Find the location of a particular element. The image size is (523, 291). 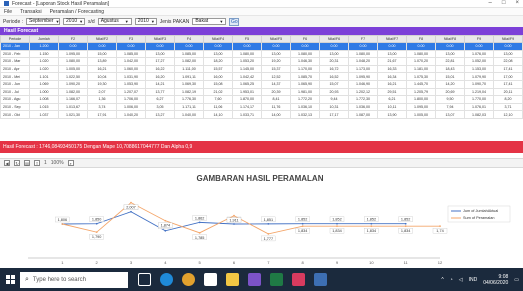

table-cell: 2010 - Mar is located at coordinates (15, 61).